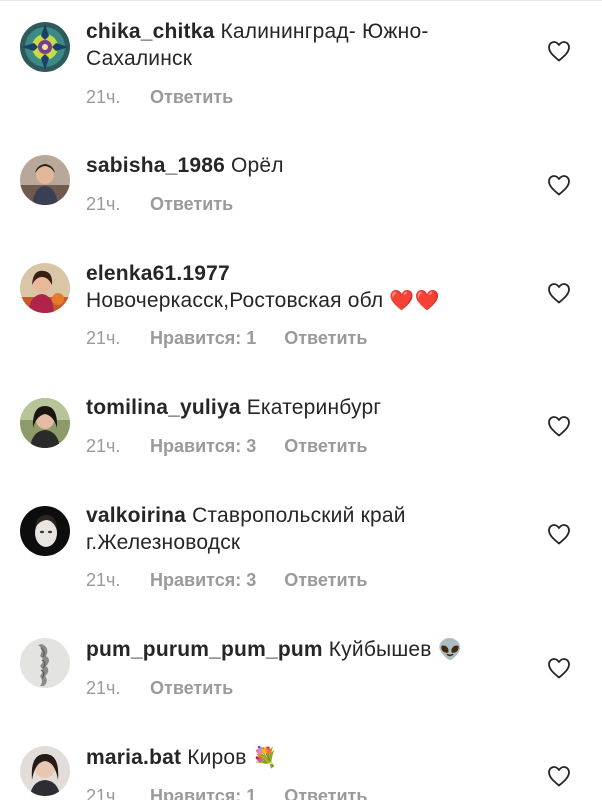  What do you see at coordinates (163, 407) in the screenshot?
I see `username-link: tomilina_yuliya` at bounding box center [163, 407].